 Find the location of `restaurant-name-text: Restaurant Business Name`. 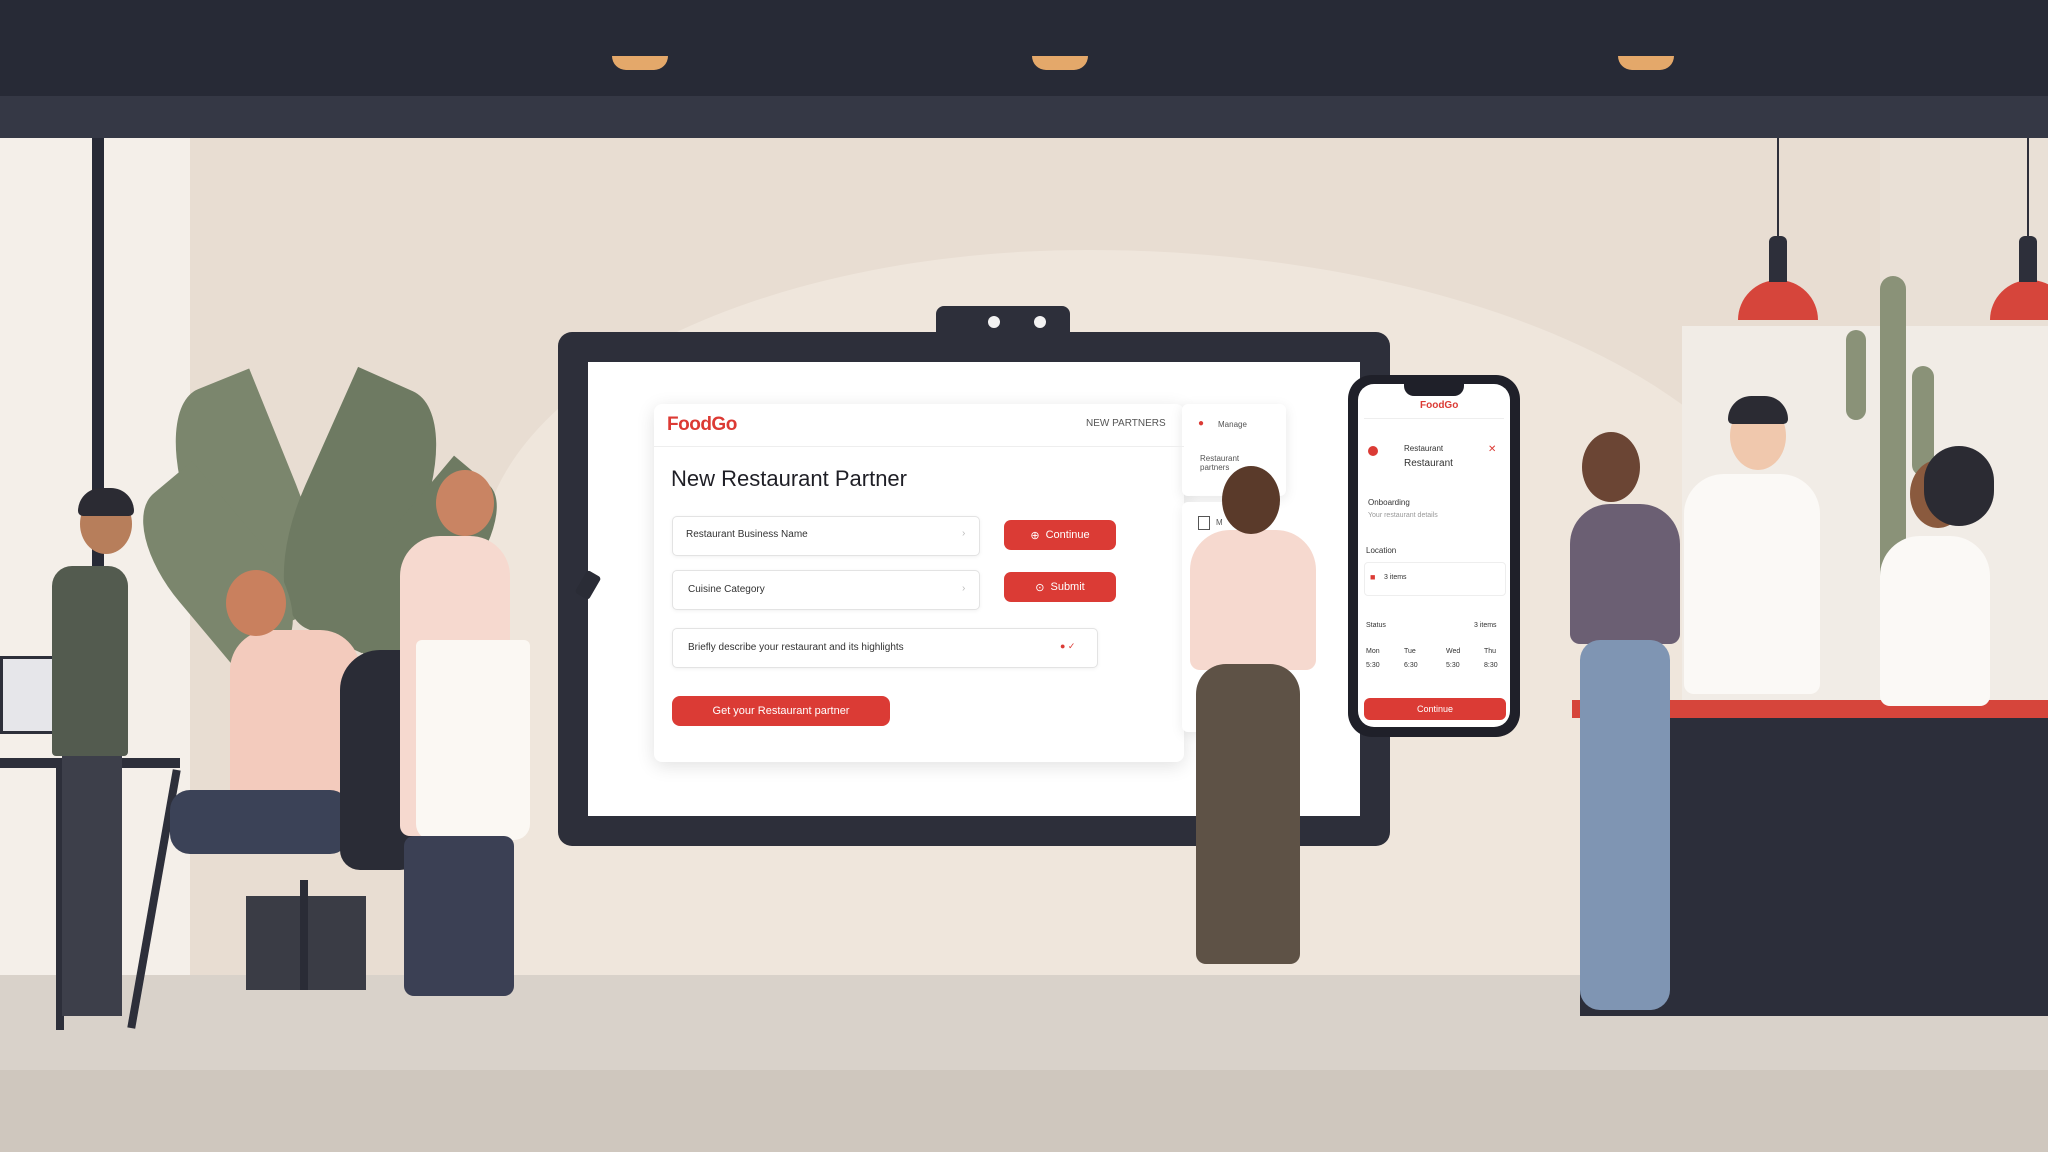

restaurant-name-text: Restaurant Business Name is located at coordinates (747, 534).